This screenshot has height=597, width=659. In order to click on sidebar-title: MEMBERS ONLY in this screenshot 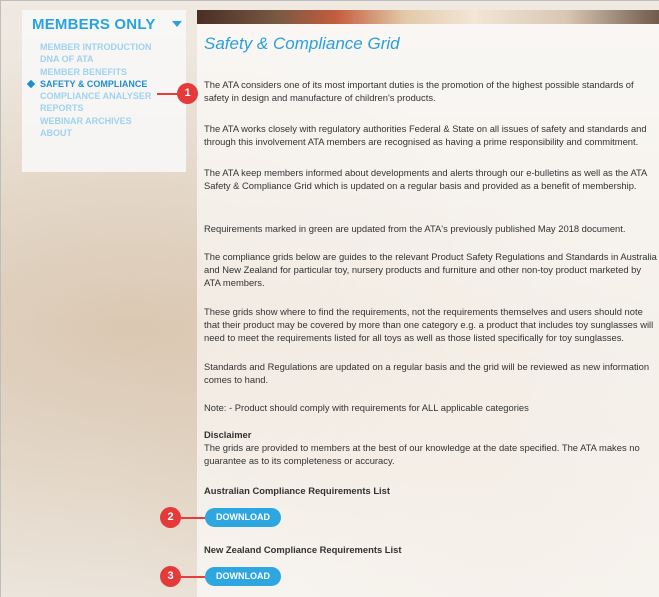, I will do `click(94, 24)`.